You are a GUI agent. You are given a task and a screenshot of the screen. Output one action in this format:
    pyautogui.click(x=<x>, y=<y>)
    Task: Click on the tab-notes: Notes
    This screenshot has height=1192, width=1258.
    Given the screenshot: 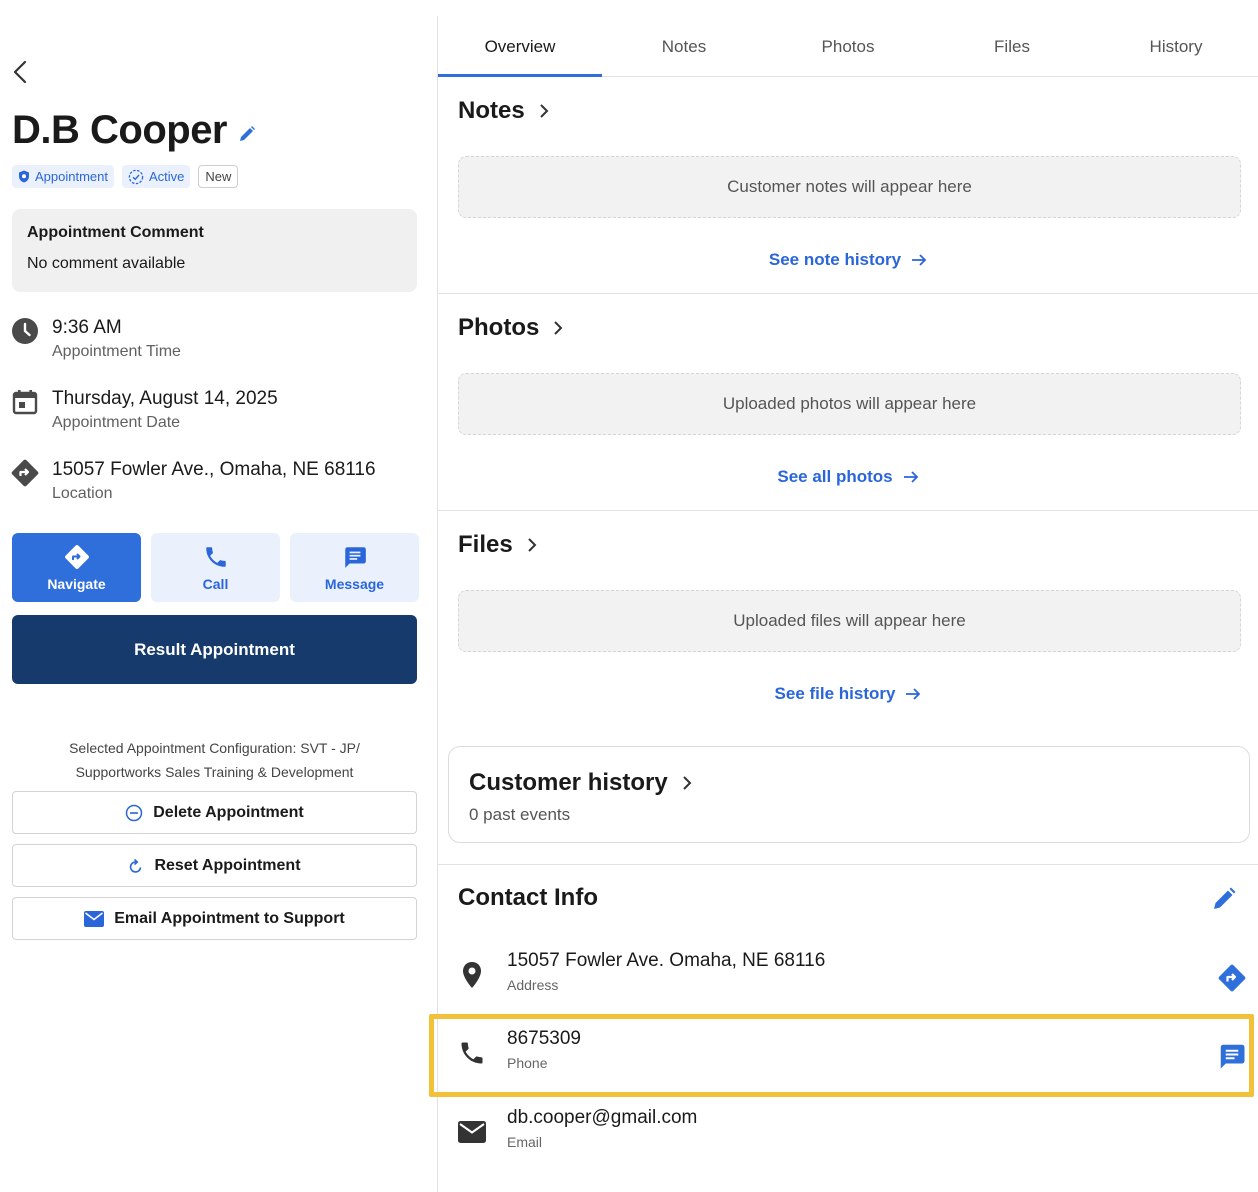 What is the action you would take?
    pyautogui.click(x=684, y=46)
    